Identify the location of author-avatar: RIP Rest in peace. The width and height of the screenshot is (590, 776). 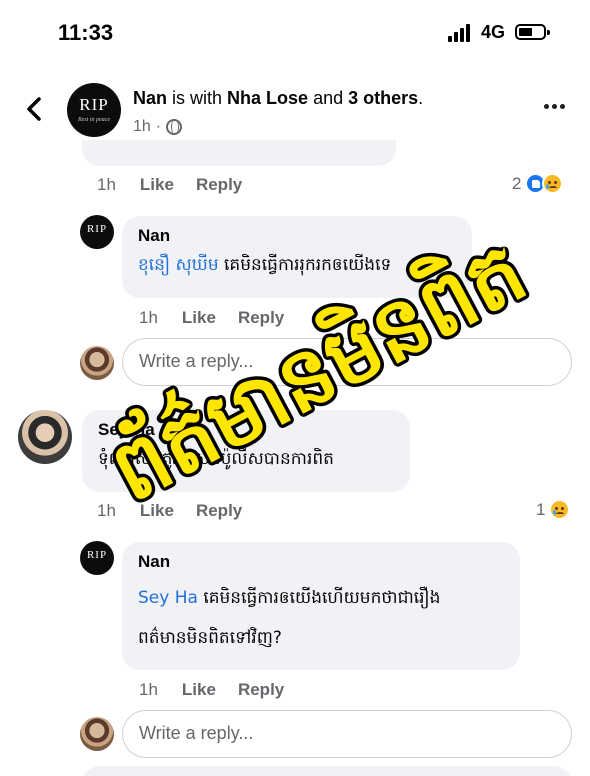
(94, 110).